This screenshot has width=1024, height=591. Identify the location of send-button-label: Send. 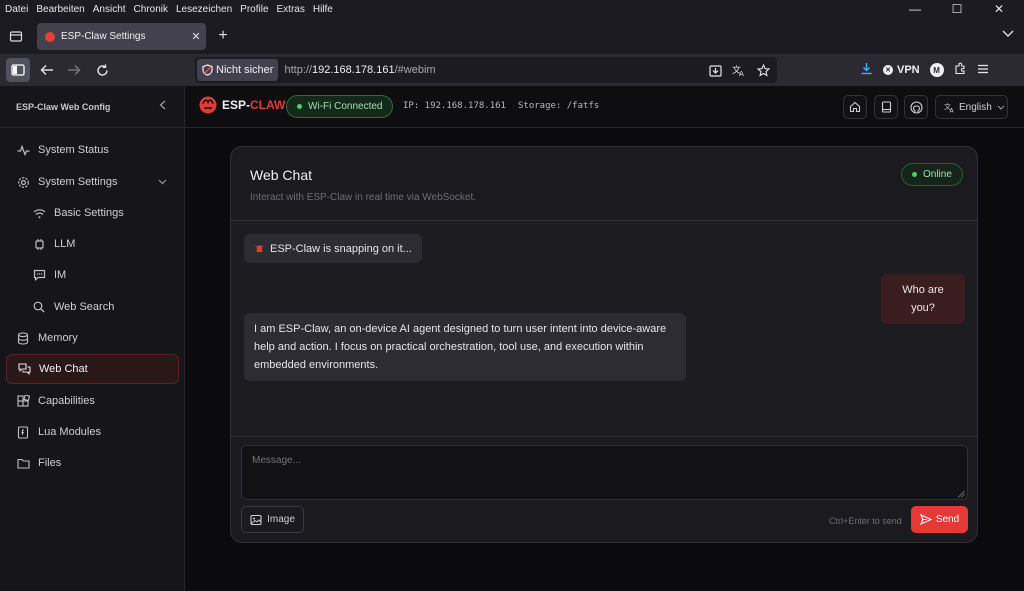
(947, 519).